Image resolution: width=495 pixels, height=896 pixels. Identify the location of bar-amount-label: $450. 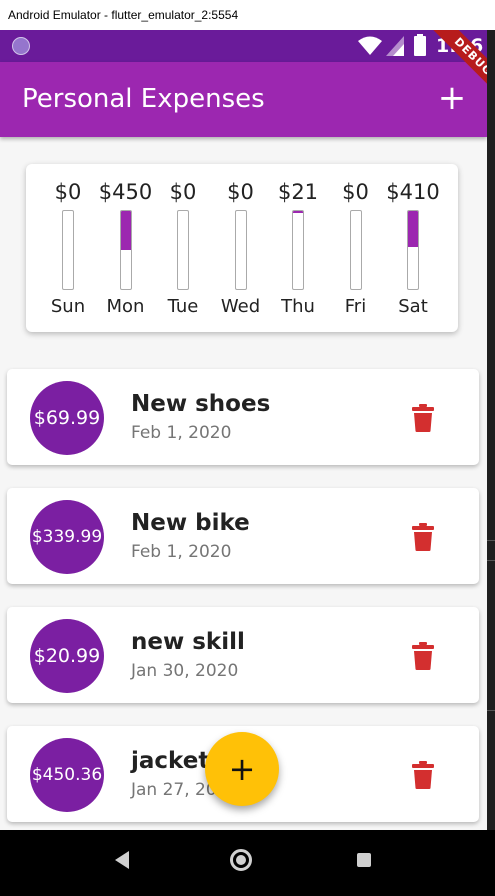
(125, 192).